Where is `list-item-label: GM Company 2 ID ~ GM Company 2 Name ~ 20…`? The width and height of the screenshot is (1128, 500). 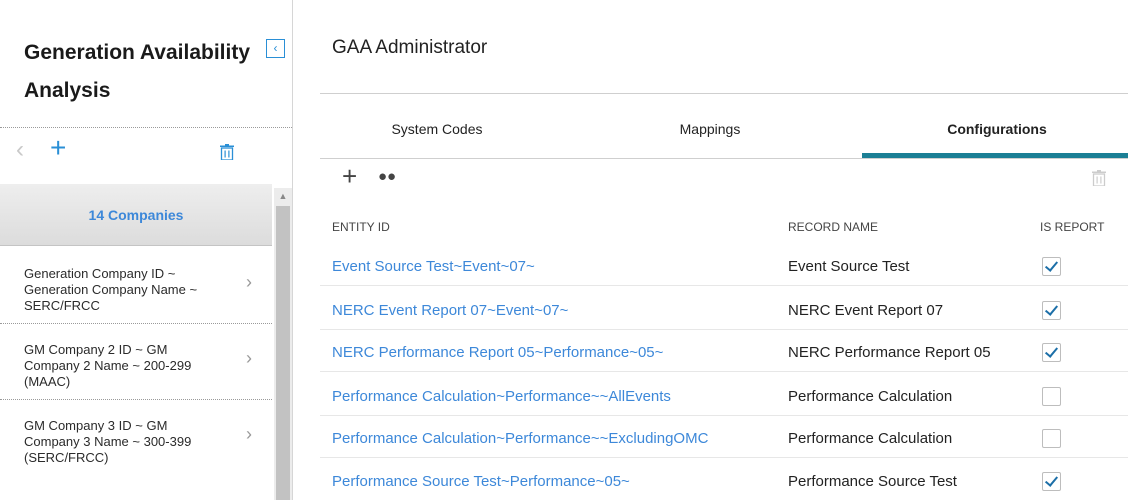 list-item-label: GM Company 2 ID ~ GM Company 2 Name ~ 20… is located at coordinates (108, 365).